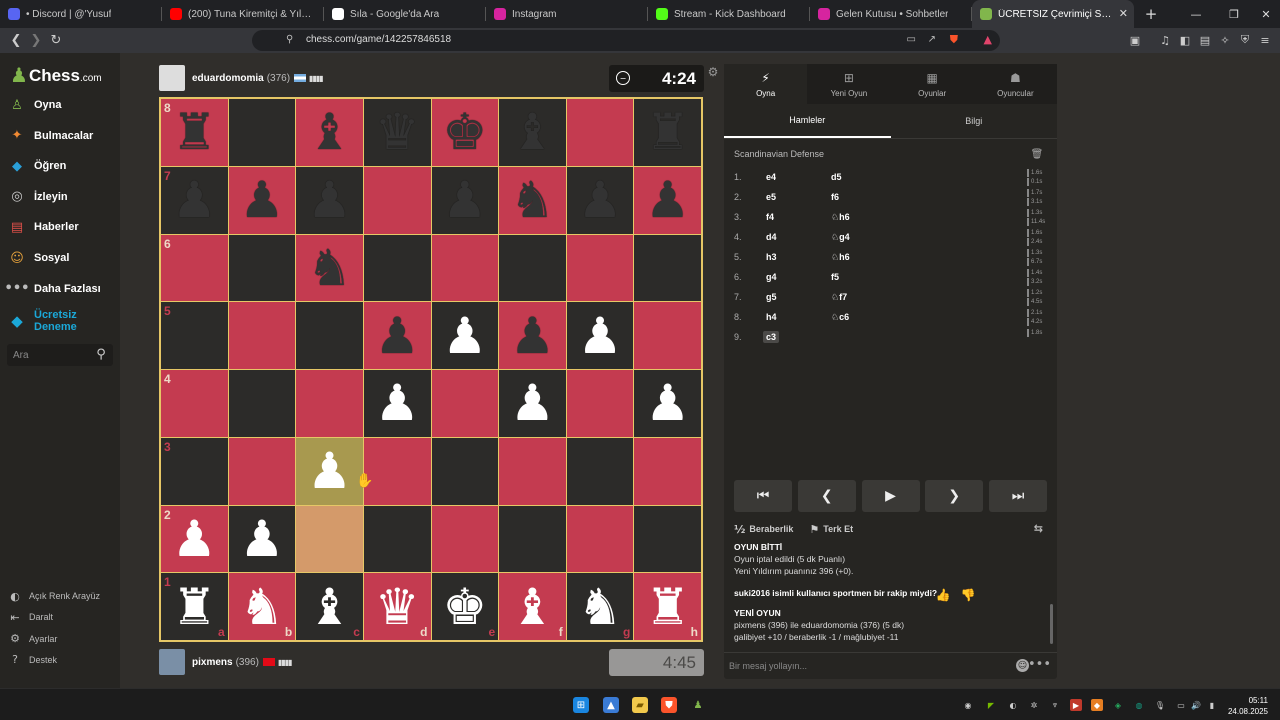 Image resolution: width=1280 pixels, height=720 pixels. Describe the element at coordinates (289, 39) in the screenshot. I see `site-info-icon: ⚲` at that location.